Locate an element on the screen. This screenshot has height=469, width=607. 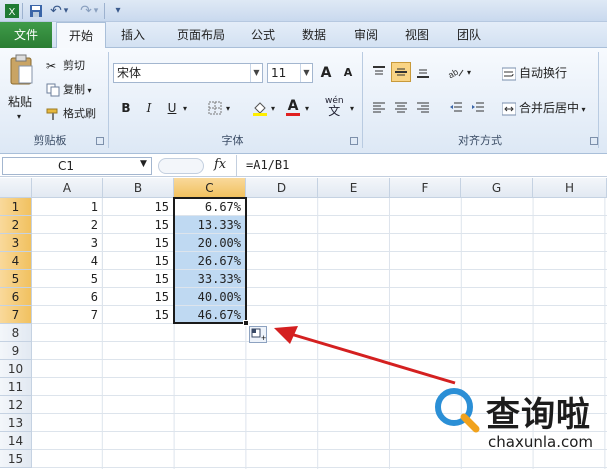
merge-center-button: 合并后居中 ▾ is located at coordinates (543, 109).